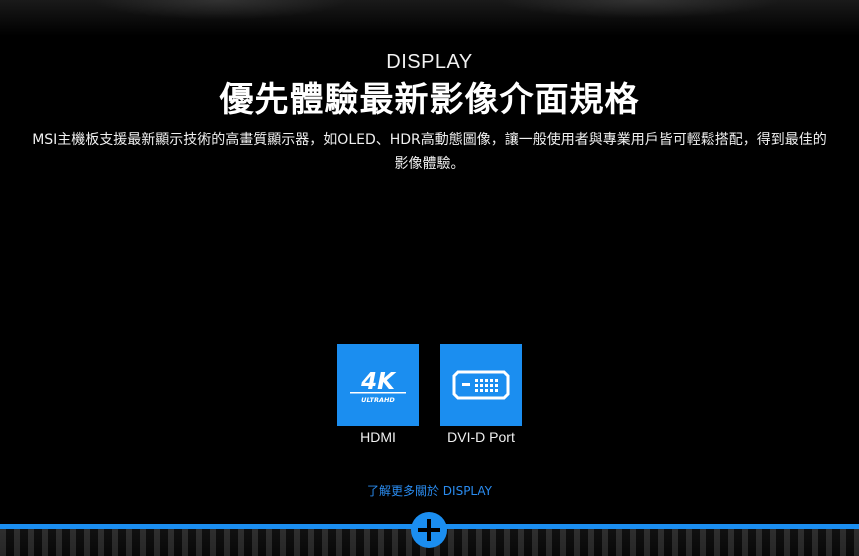  What do you see at coordinates (429, 100) in the screenshot?
I see `section-title: 優先體驗最新影像介面規格` at bounding box center [429, 100].